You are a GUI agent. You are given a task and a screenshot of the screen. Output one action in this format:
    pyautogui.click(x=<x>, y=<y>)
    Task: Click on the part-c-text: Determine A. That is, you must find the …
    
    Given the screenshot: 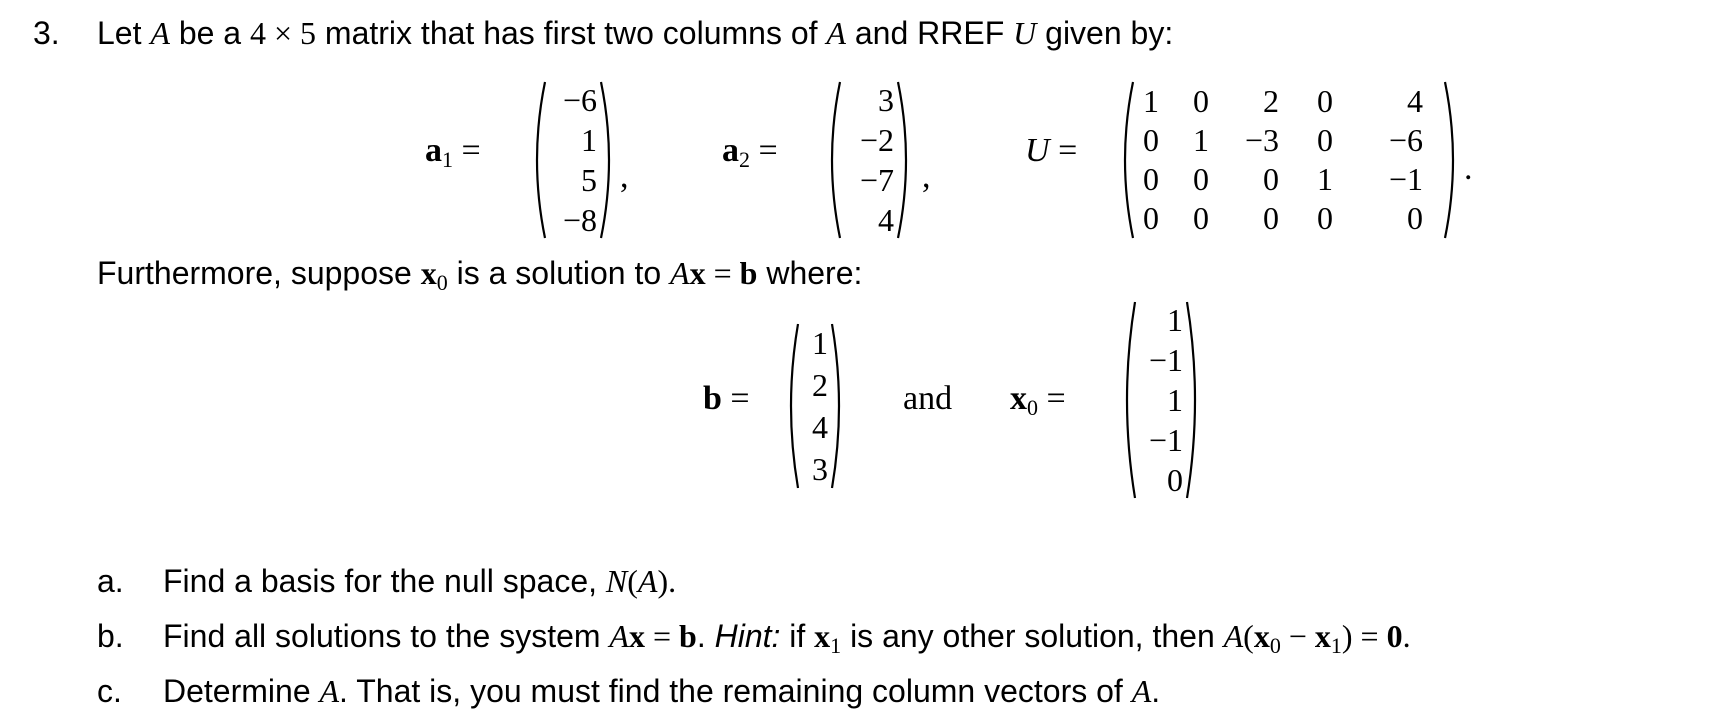 What is the action you would take?
    pyautogui.click(x=661, y=691)
    